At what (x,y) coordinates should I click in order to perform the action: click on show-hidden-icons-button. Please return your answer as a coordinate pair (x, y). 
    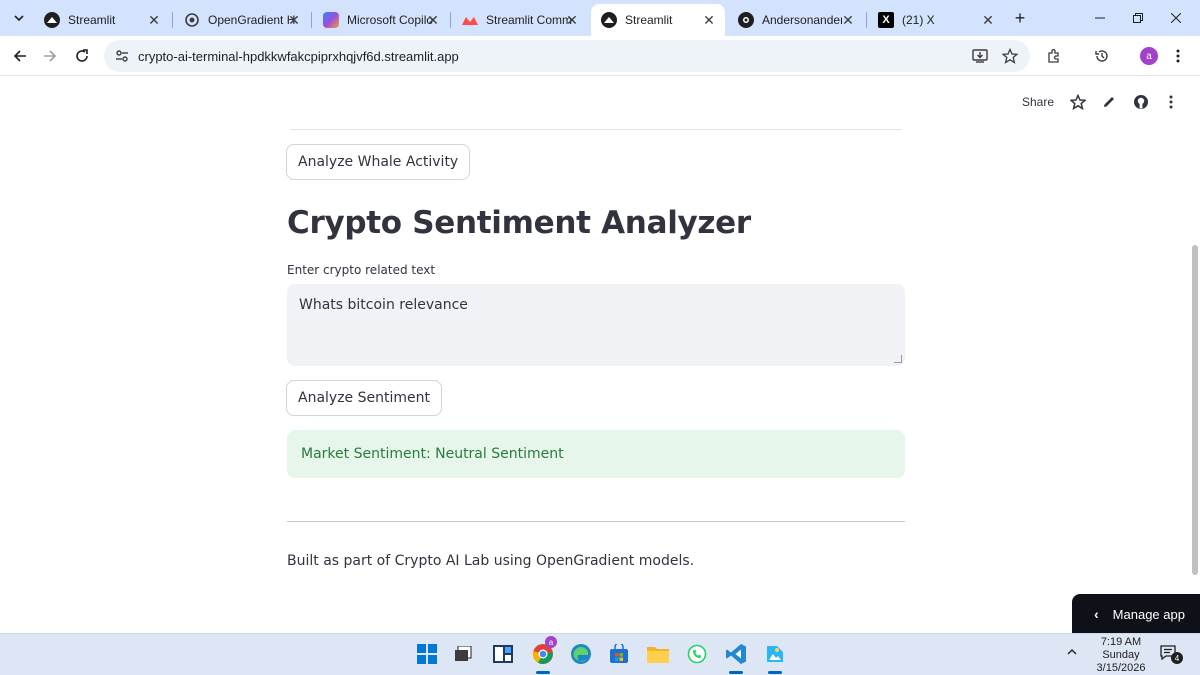
    Looking at the image, I should click on (1074, 654).